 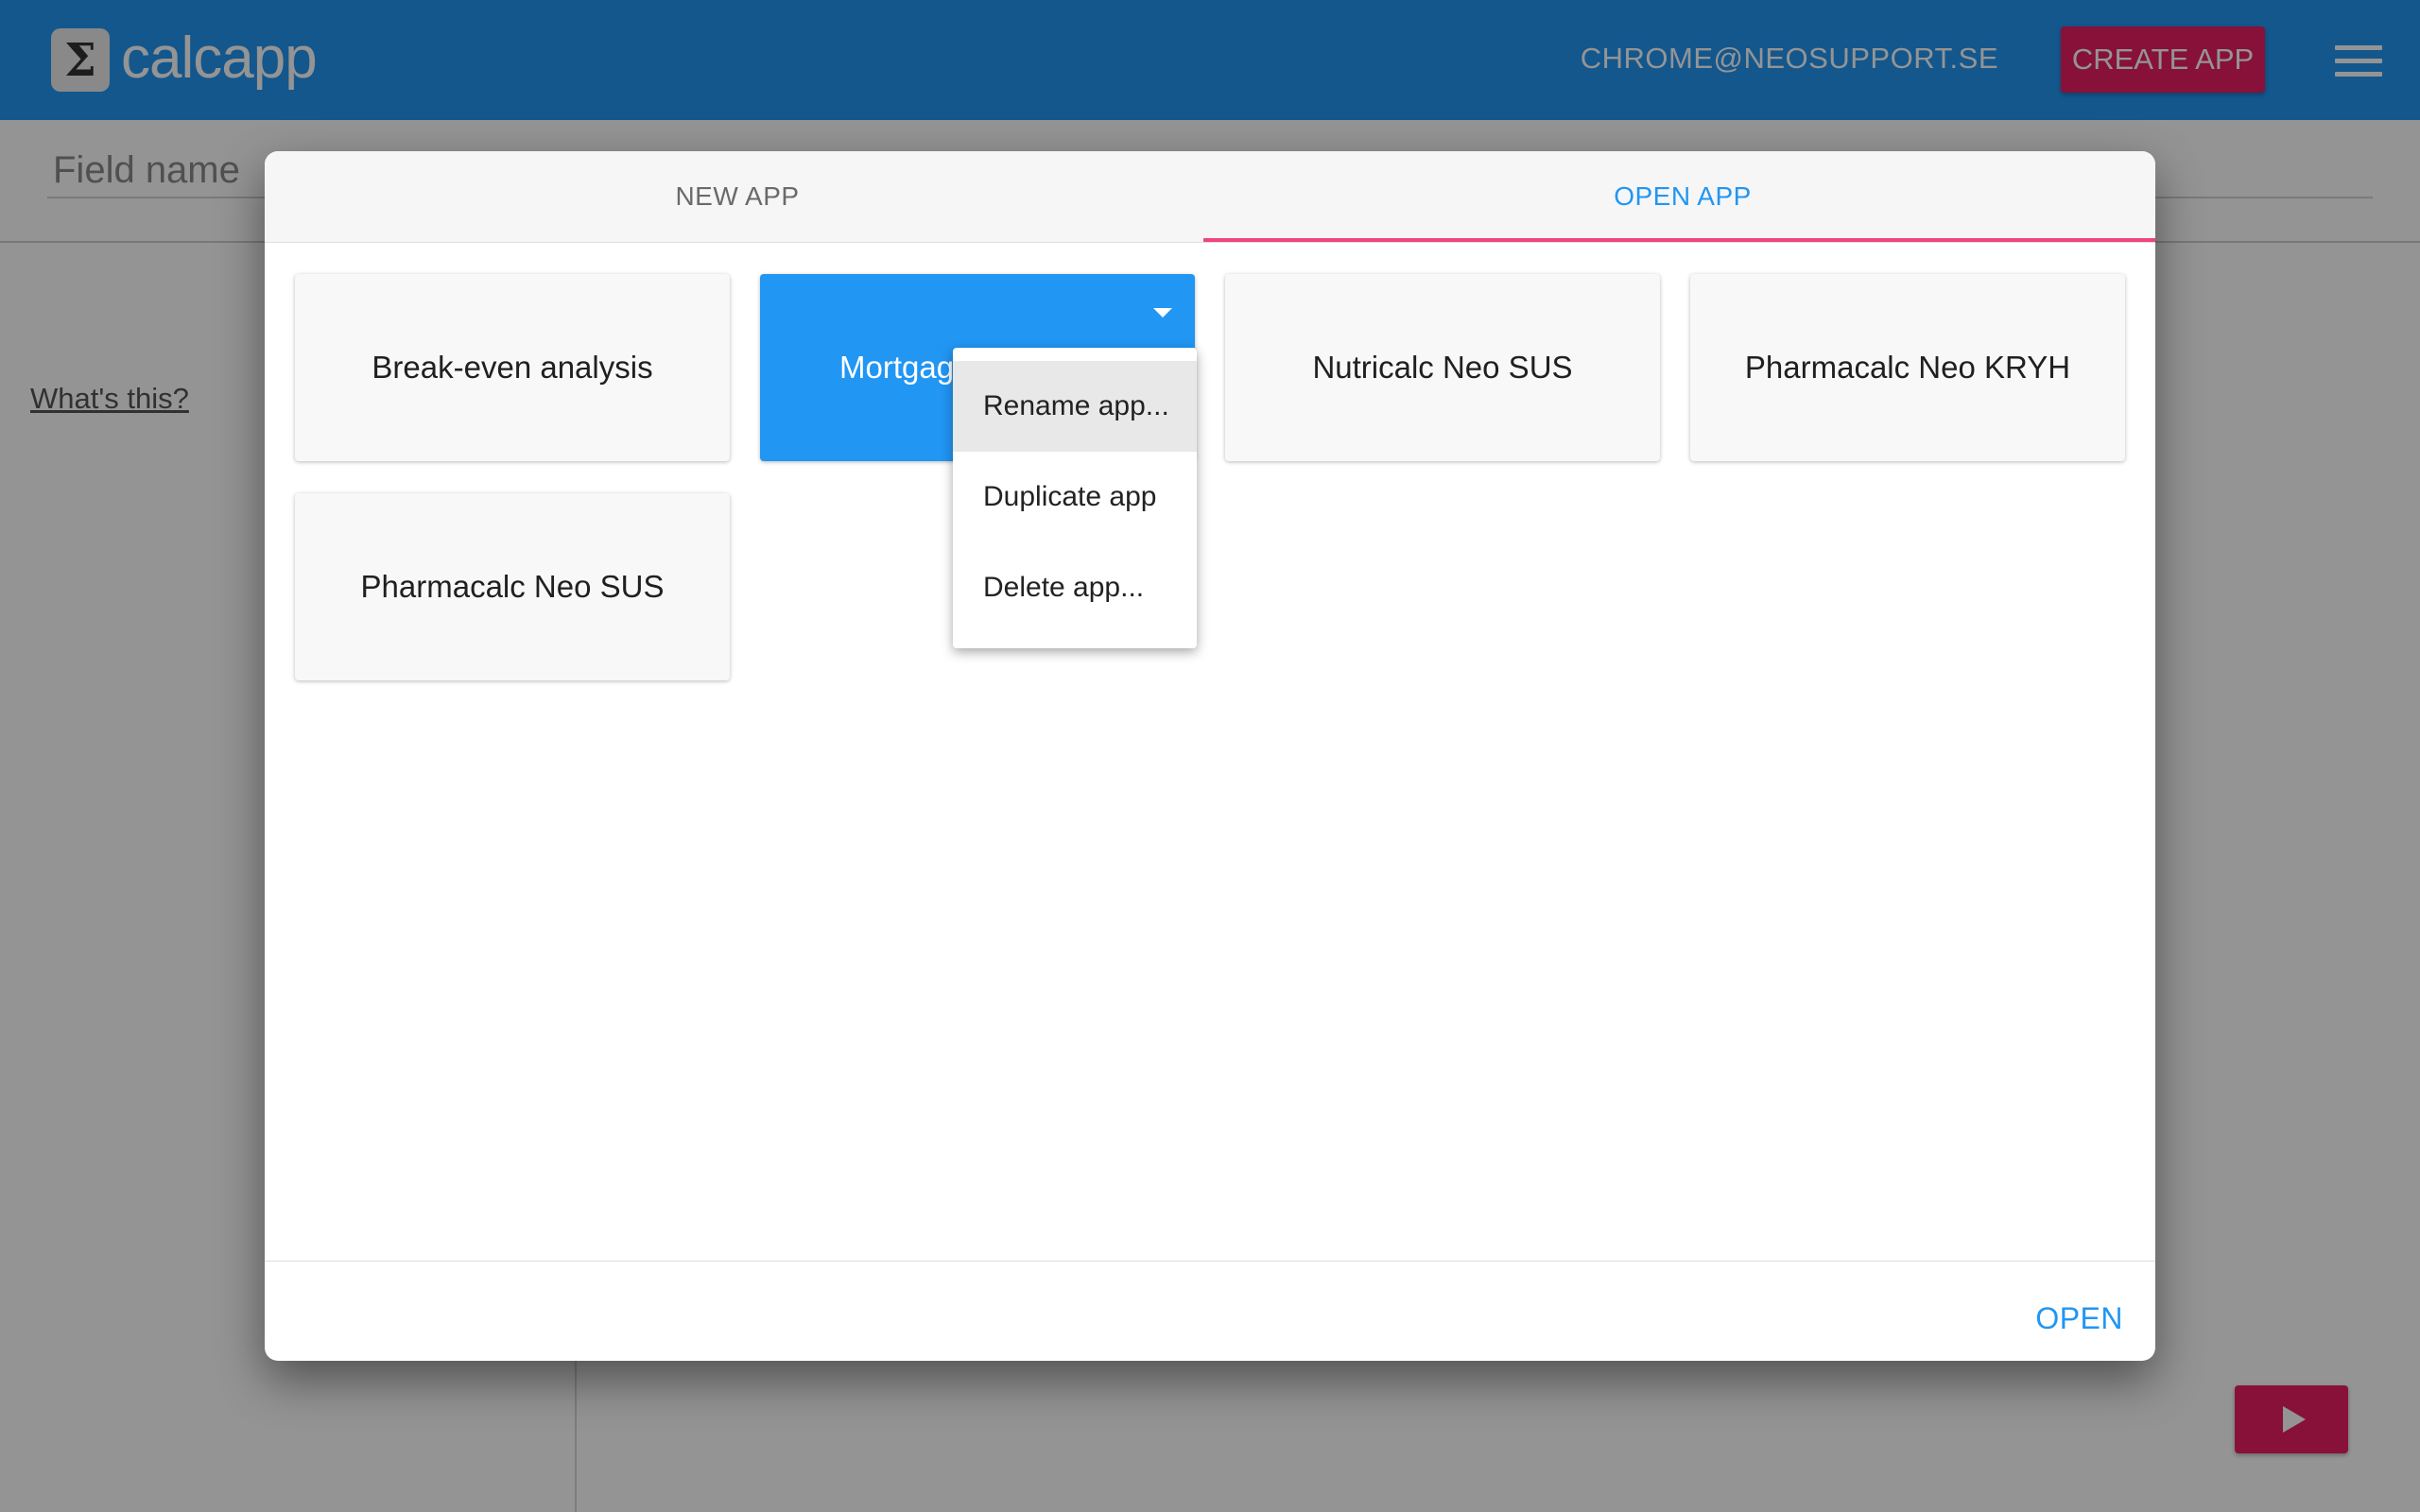 I want to click on app-card-label: Nutricalc Neo SUS, so click(x=1442, y=367).